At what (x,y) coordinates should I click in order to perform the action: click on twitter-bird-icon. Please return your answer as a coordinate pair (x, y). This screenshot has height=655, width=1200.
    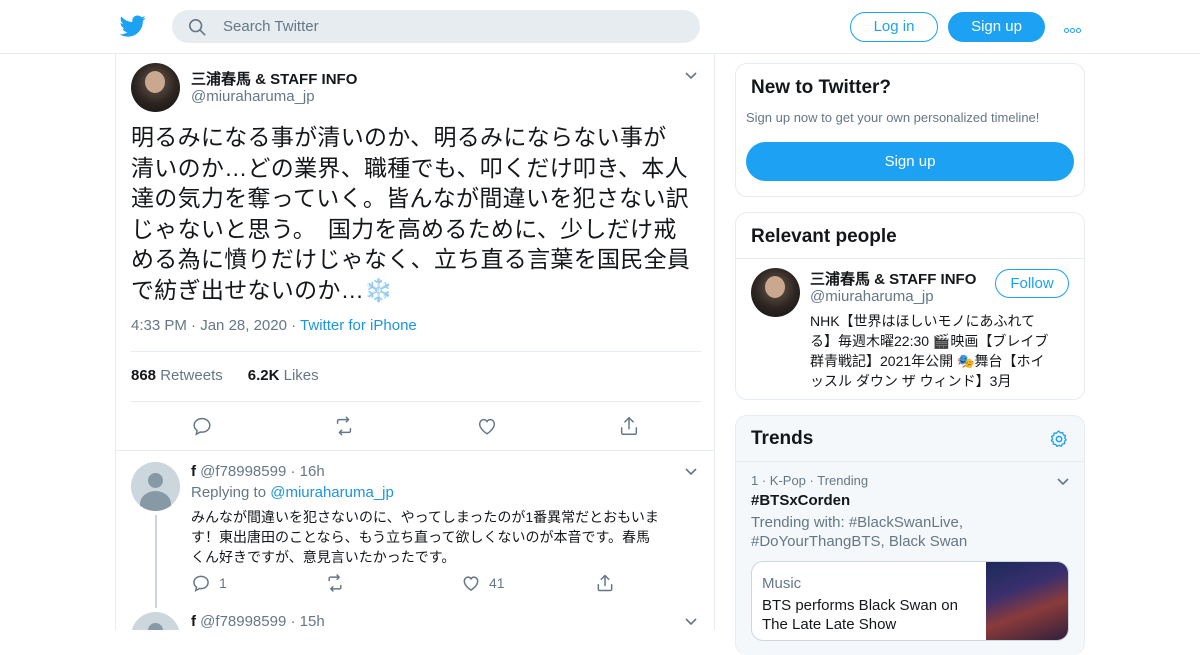
    Looking at the image, I should click on (133, 26).